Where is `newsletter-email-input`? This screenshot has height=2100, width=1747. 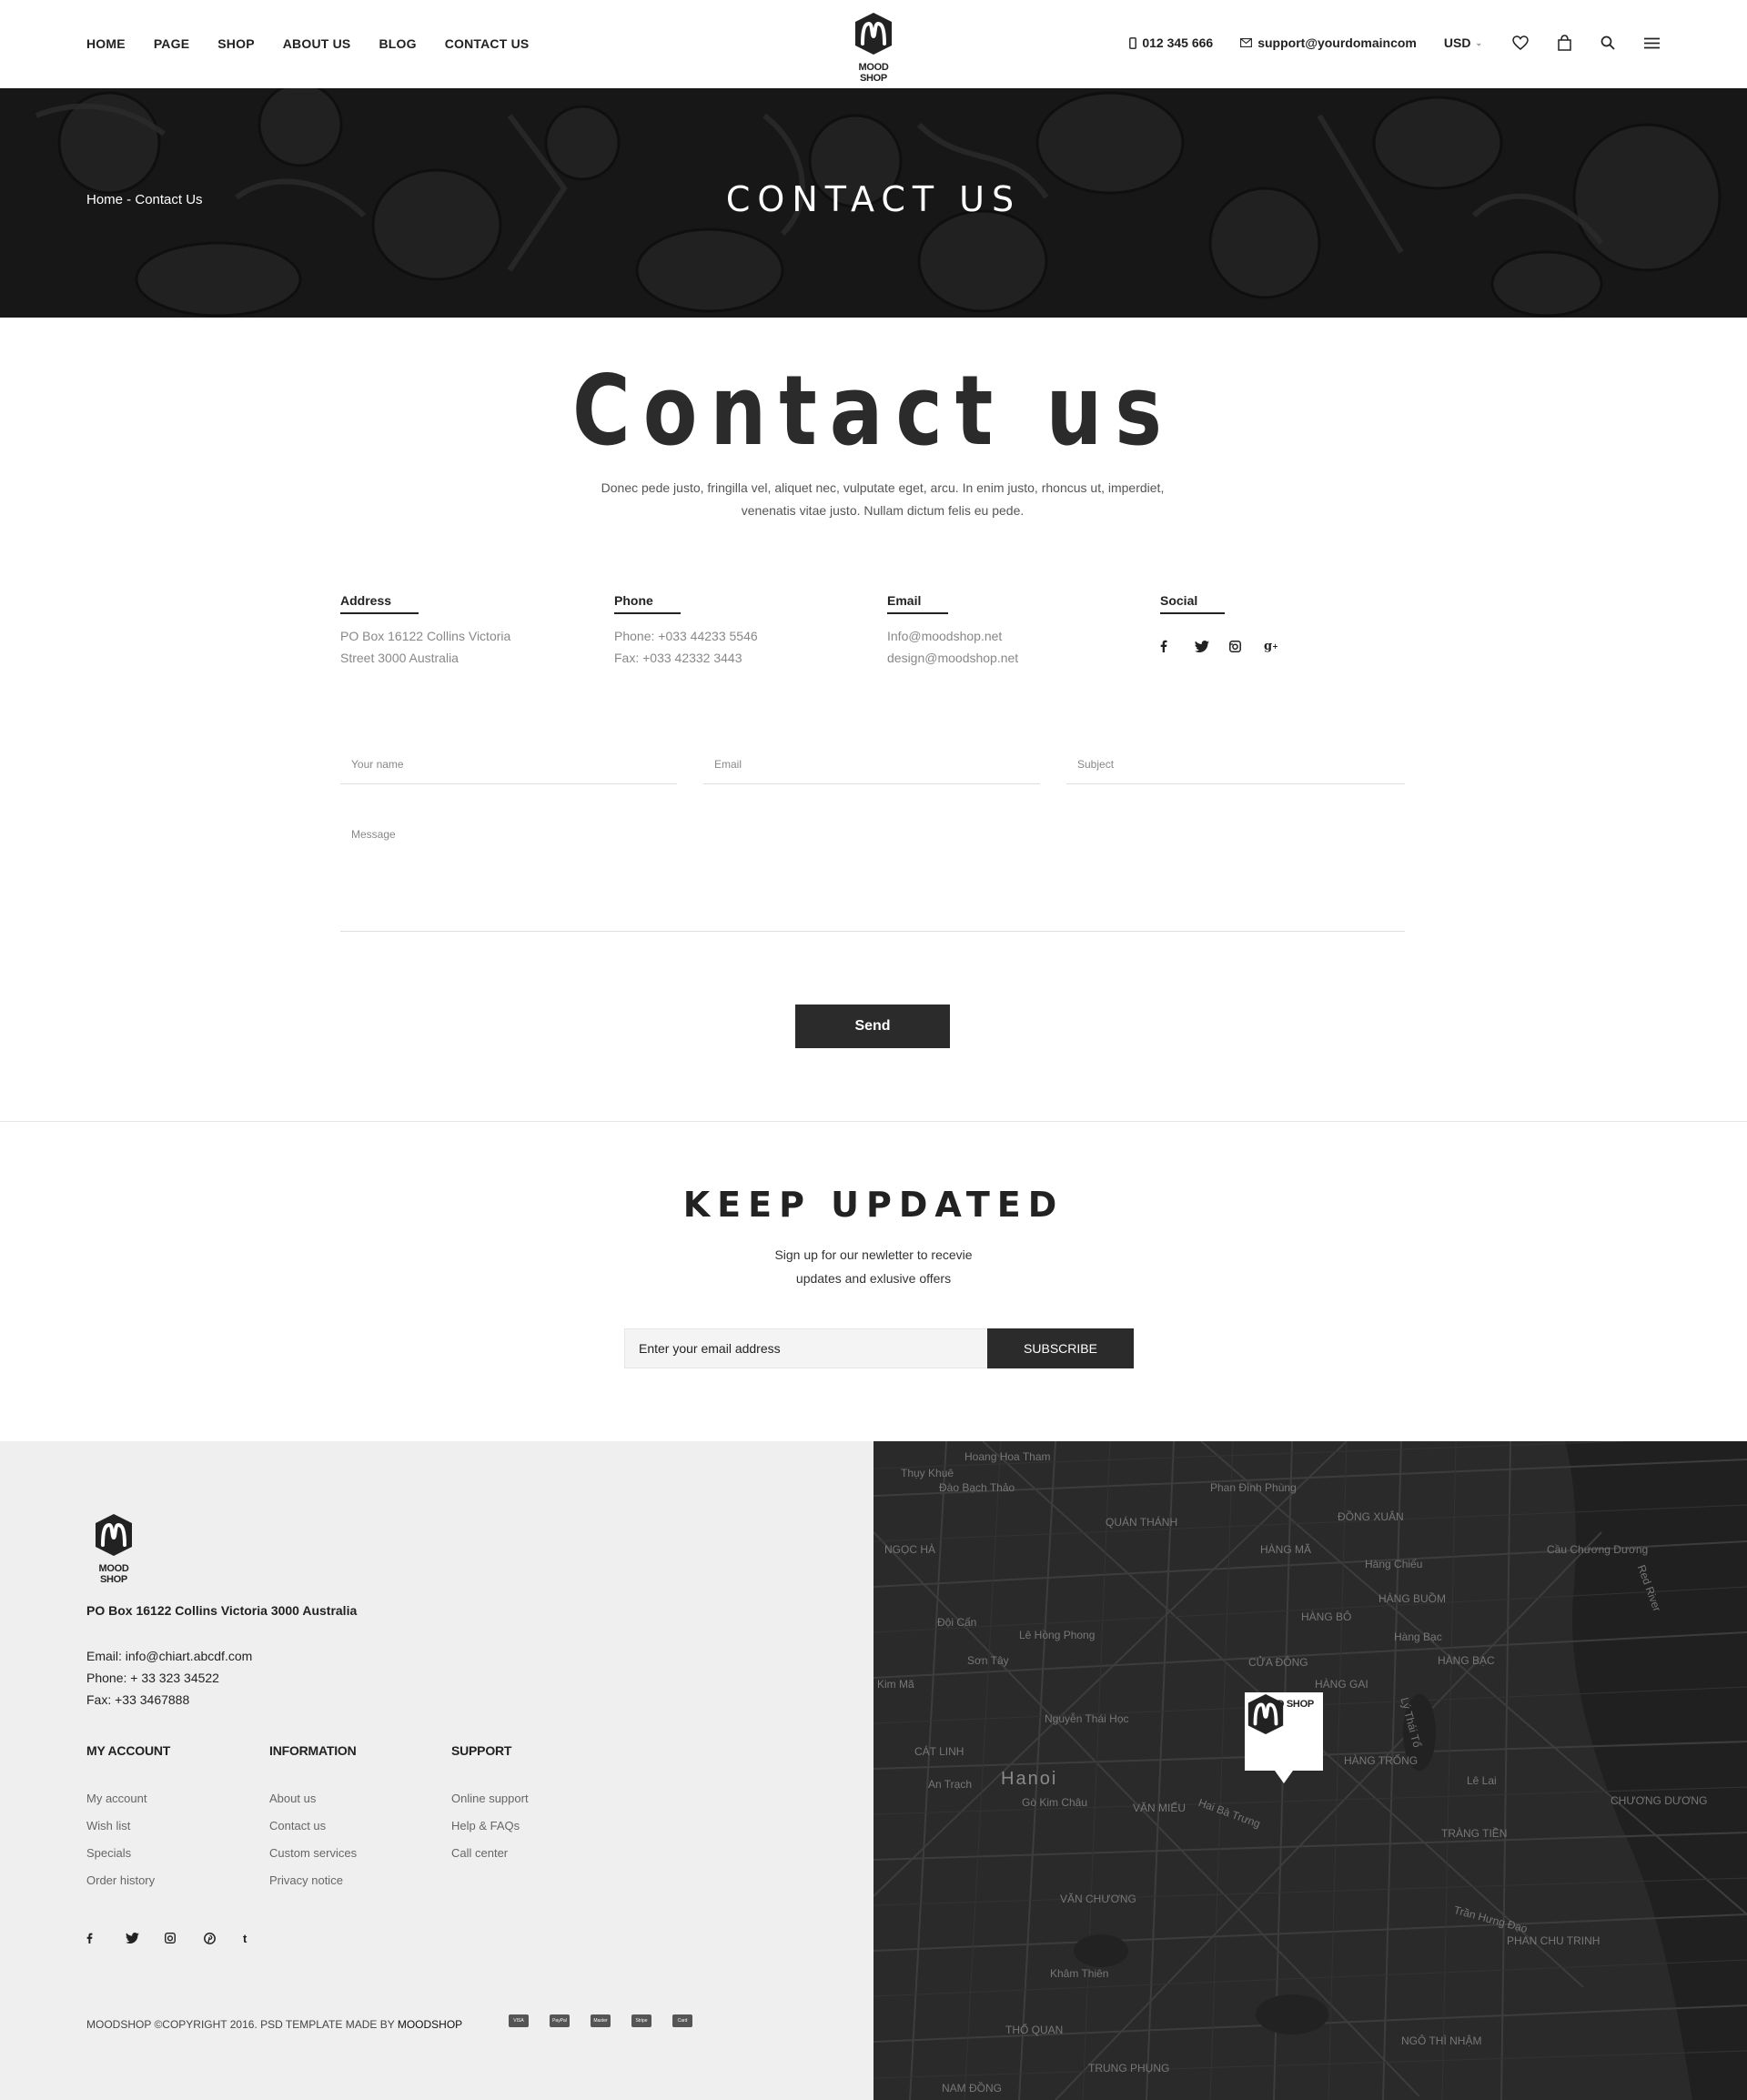 newsletter-email-input is located at coordinates (806, 1348).